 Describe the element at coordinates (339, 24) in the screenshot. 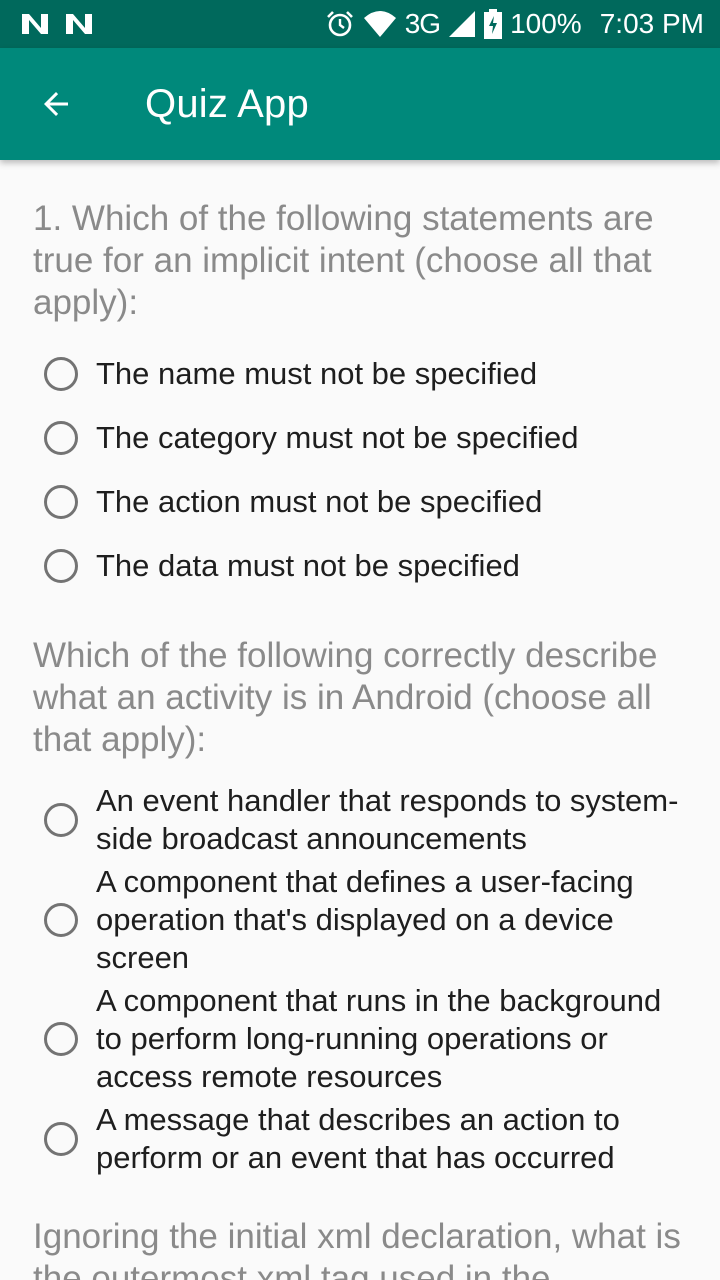

I see `alarm-icon` at that location.